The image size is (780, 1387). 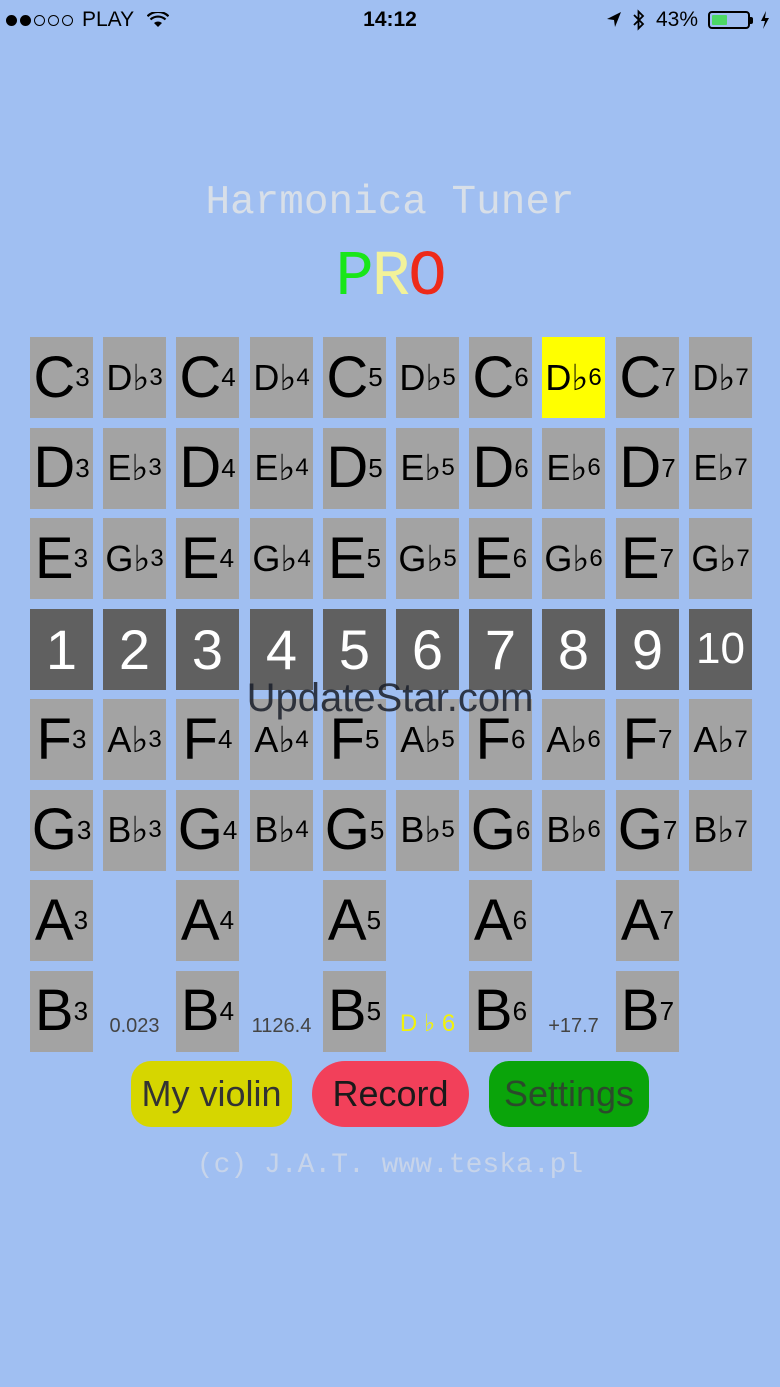 What do you see at coordinates (714, 377) in the screenshot?
I see `note-label: D♭` at bounding box center [714, 377].